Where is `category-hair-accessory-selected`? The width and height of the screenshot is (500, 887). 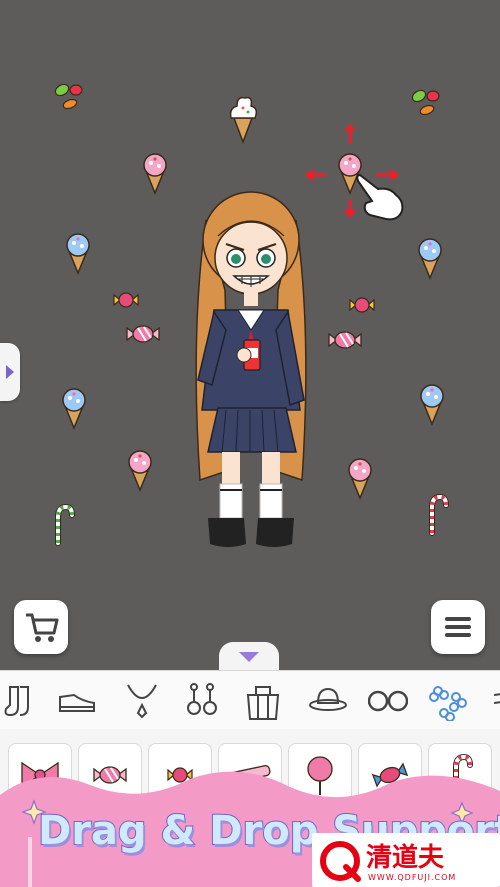
category-hair-accessory-selected is located at coordinates (446, 700).